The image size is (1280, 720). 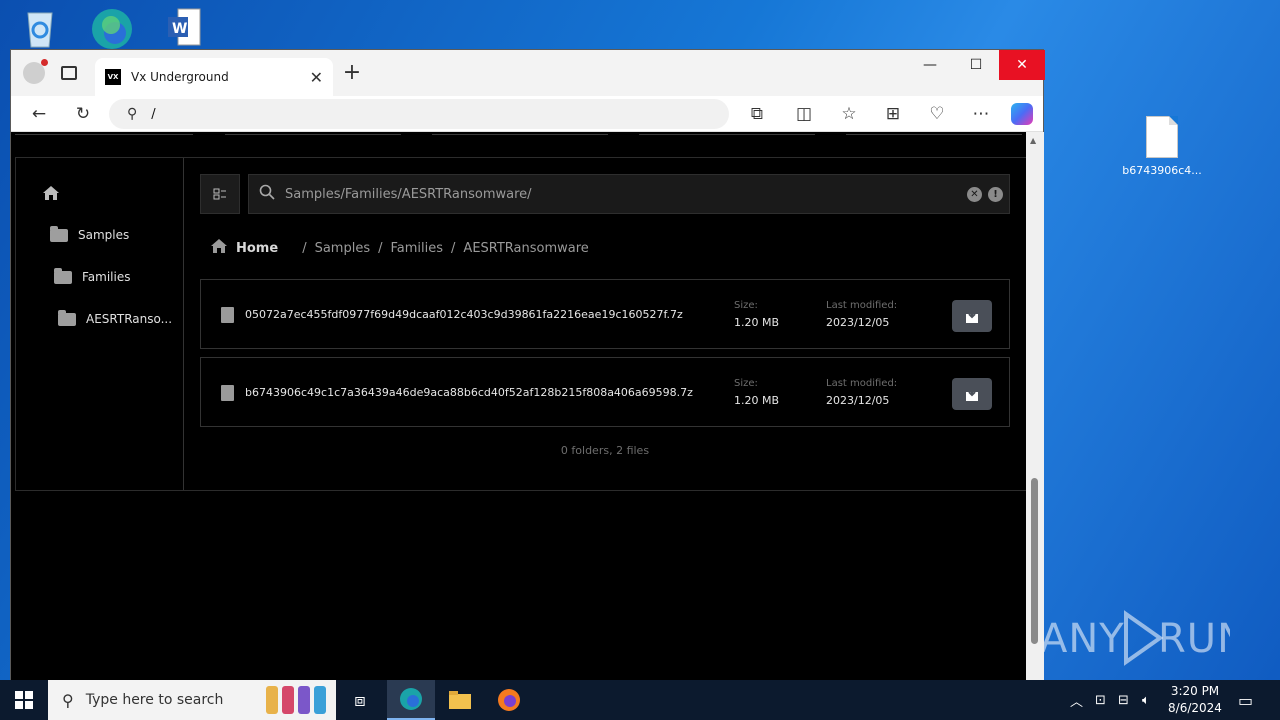 I want to click on top-nav-strip, so click(x=518, y=145).